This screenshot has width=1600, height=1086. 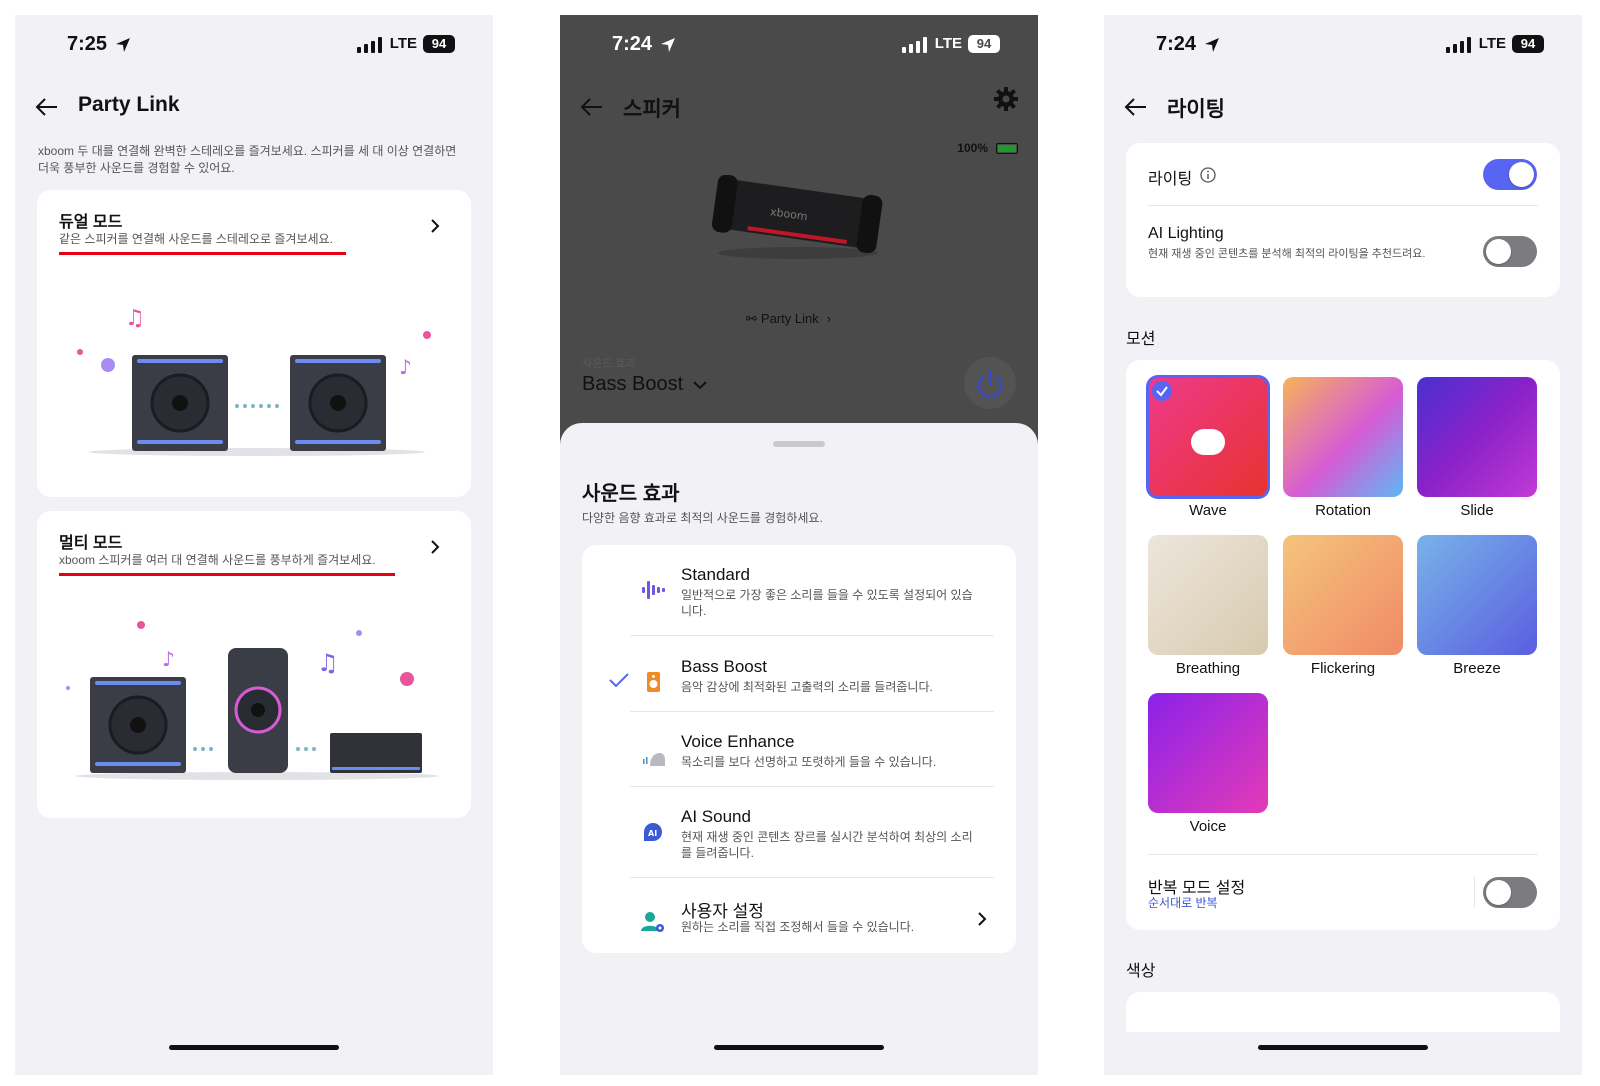 I want to click on info-icon, so click(x=1208, y=175).